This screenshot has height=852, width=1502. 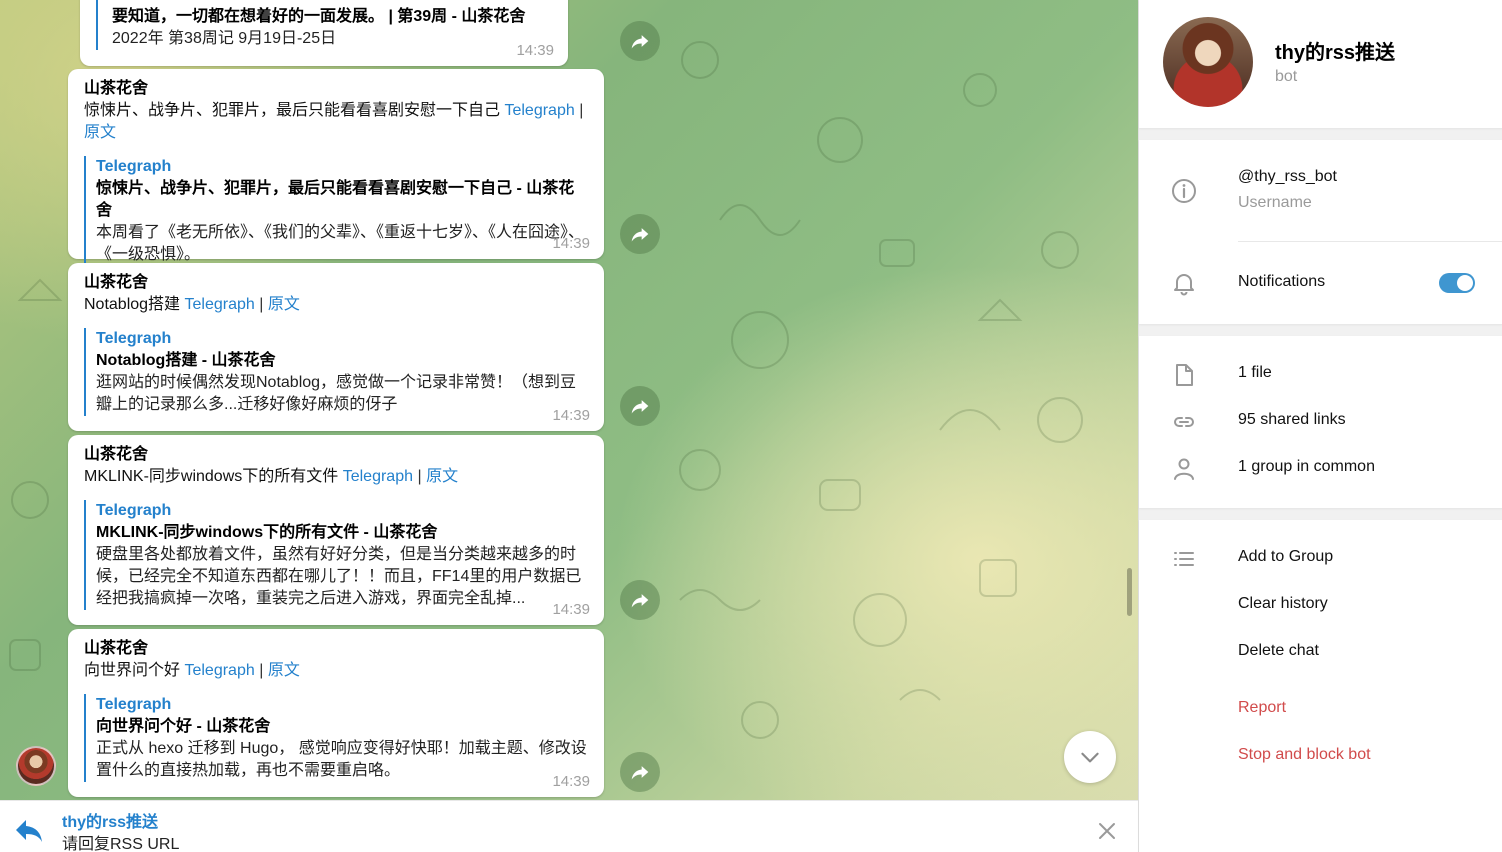 What do you see at coordinates (1320, 710) in the screenshot?
I see `report-row: Report` at bounding box center [1320, 710].